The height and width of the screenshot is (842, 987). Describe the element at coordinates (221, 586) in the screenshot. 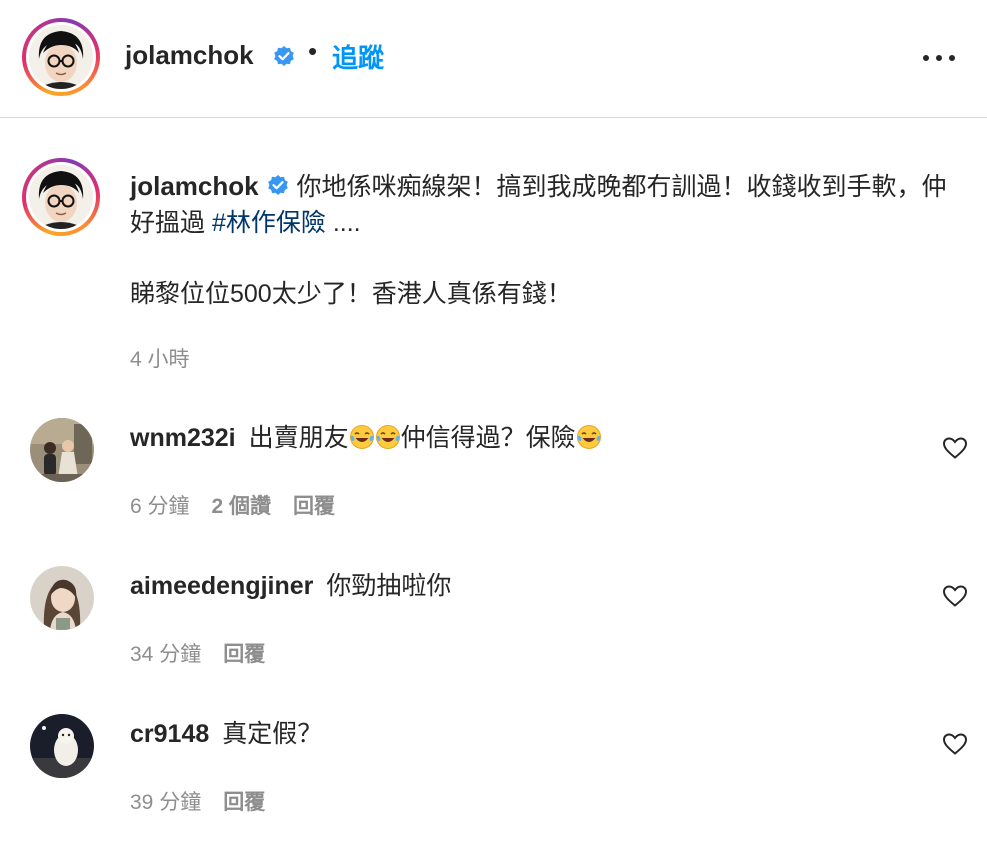

I see `comment-username: aimeedengjiner` at that location.